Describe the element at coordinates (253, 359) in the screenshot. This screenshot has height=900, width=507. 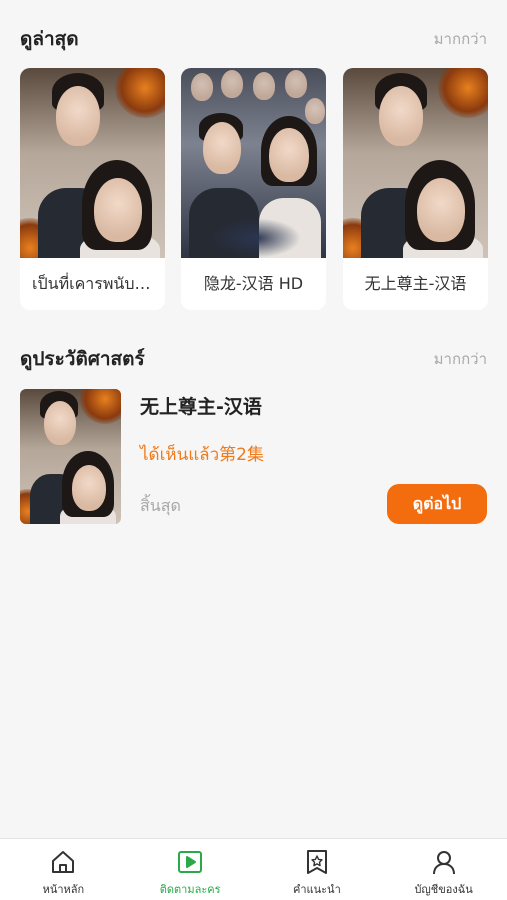
I see `history-section-header: ดูประวัติศาสตร์ มากกว่า` at that location.